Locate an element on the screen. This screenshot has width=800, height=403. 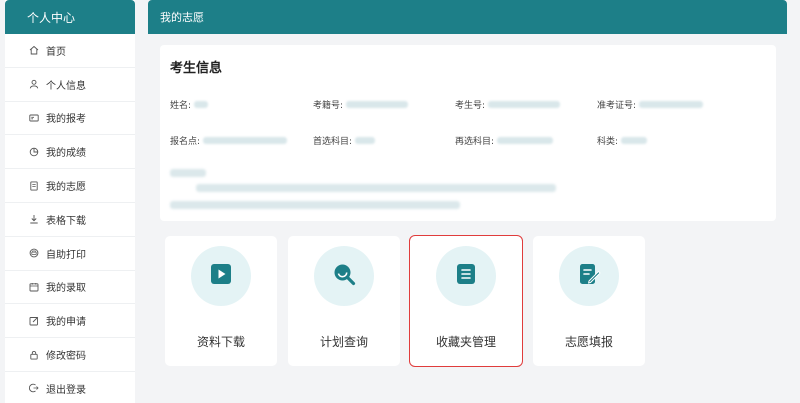
reg-no-label: 考籍号: is located at coordinates (328, 106).